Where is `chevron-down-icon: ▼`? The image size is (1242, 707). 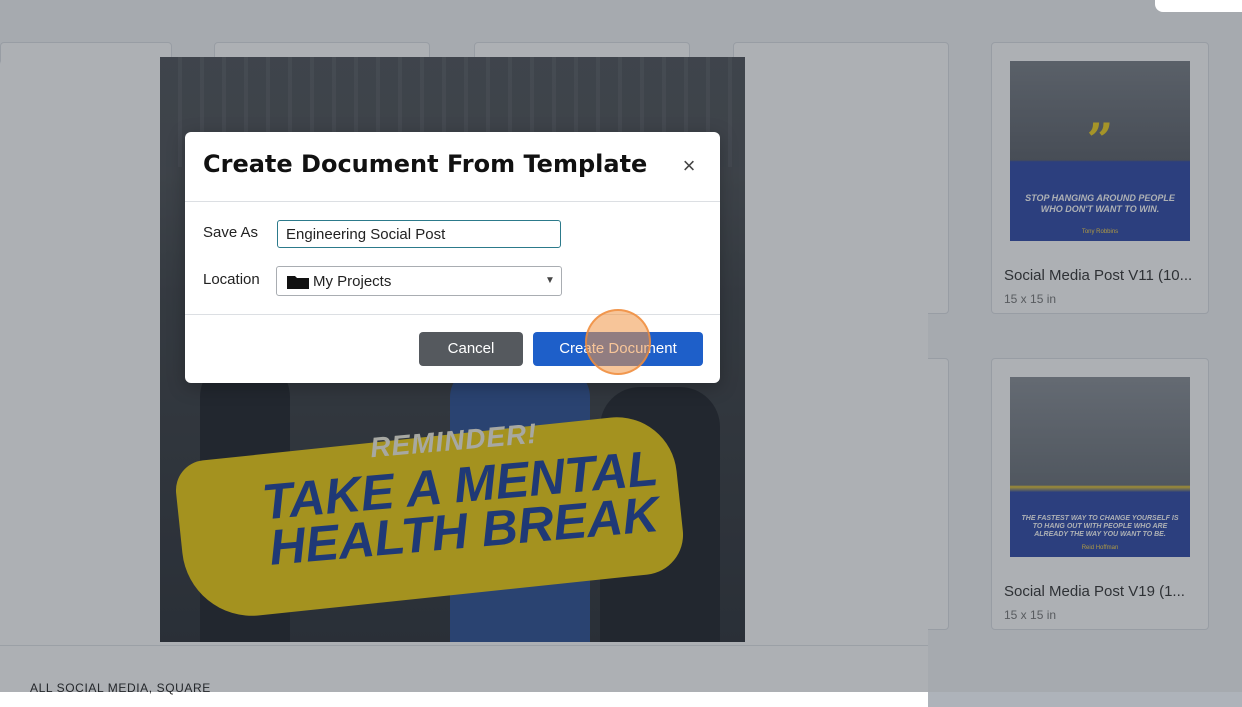
chevron-down-icon: ▼ is located at coordinates (550, 280).